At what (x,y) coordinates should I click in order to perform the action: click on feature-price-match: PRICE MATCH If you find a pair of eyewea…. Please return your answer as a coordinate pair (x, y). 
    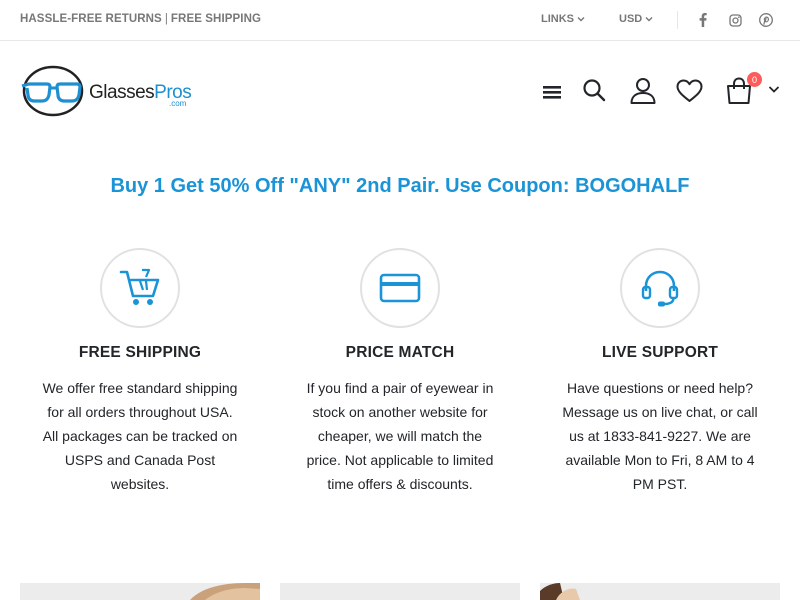
    Looking at the image, I should click on (400, 372).